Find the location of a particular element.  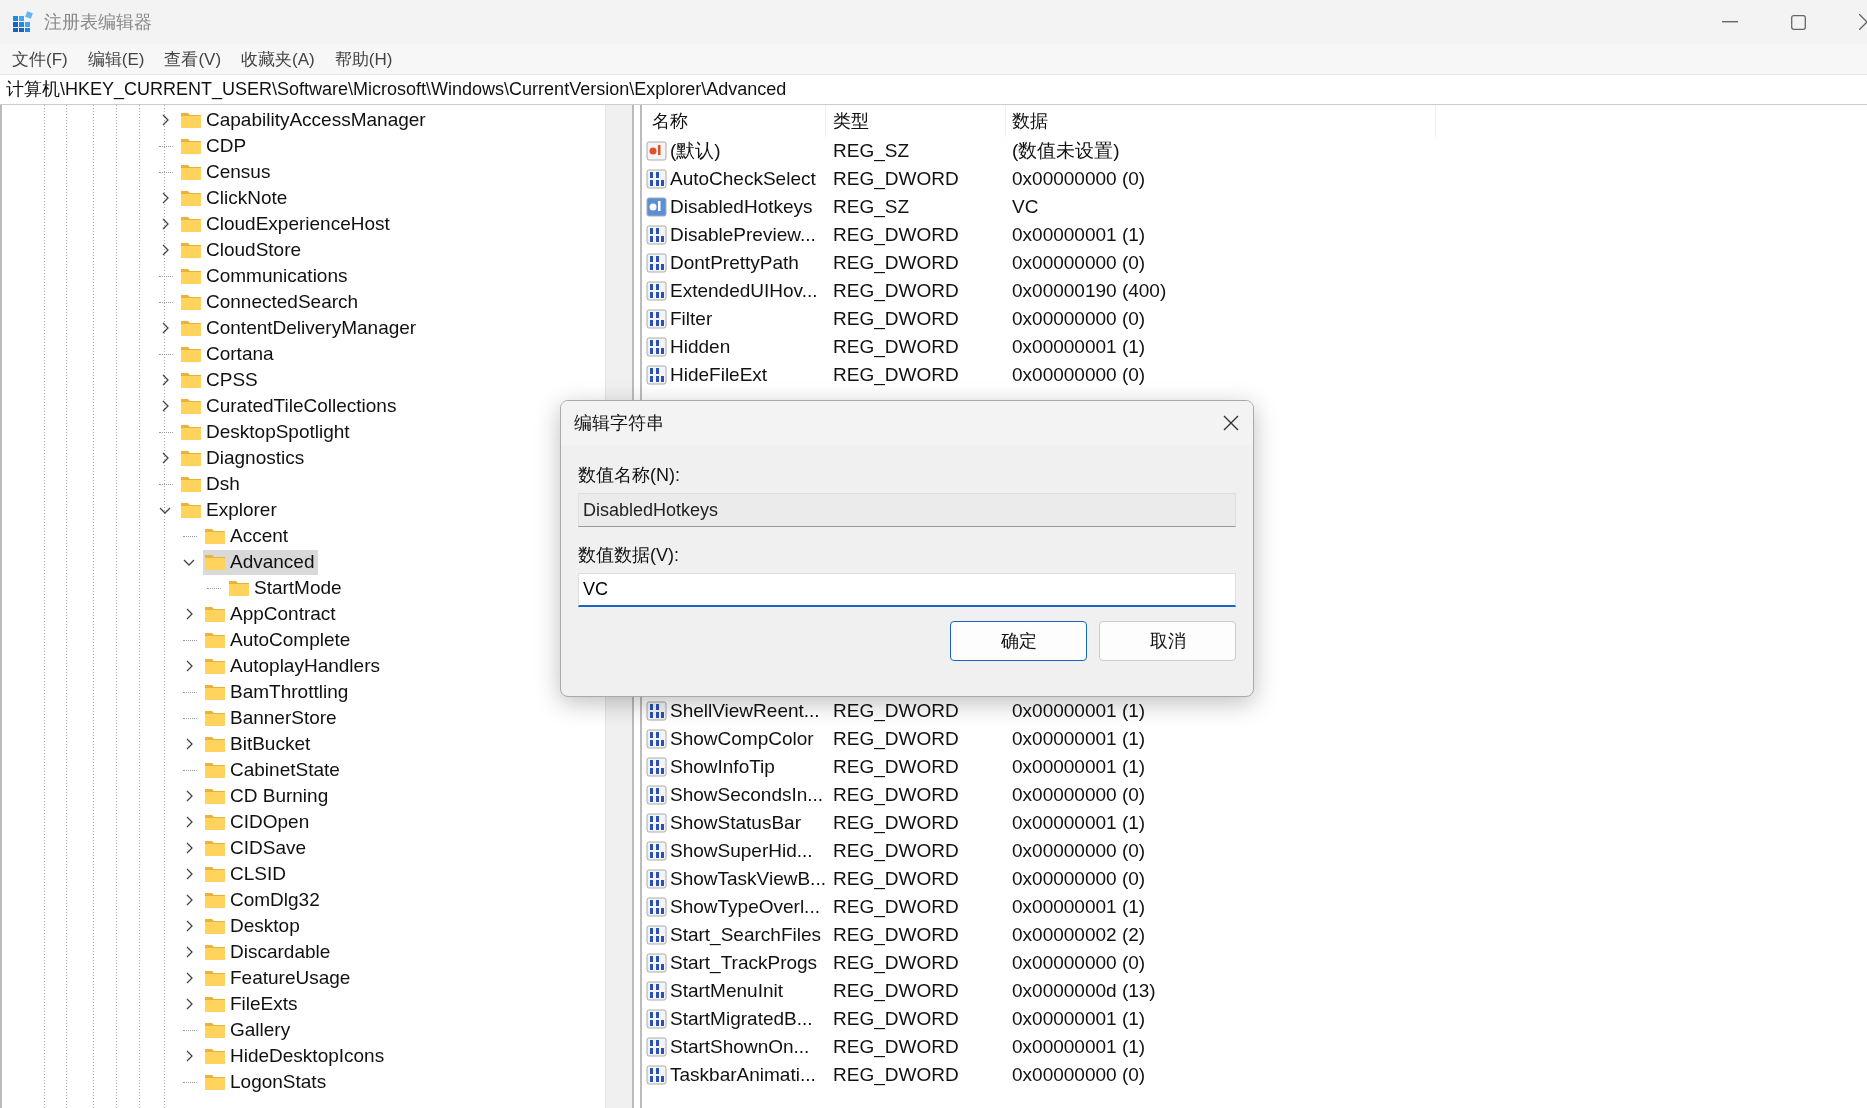

value-data: VC is located at coordinates (1025, 207).